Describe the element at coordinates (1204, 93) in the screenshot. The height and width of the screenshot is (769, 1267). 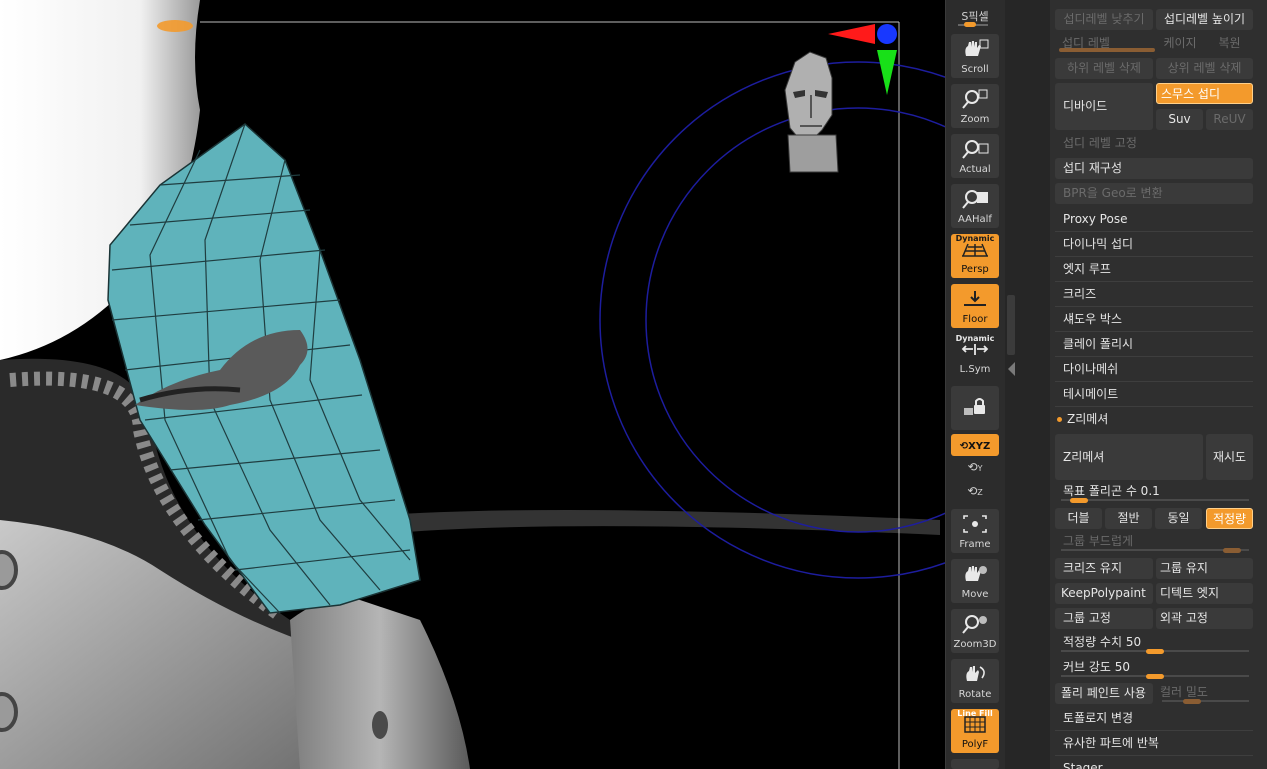
I see `smooth-subdiv-toggle: 스무스 섭디` at that location.